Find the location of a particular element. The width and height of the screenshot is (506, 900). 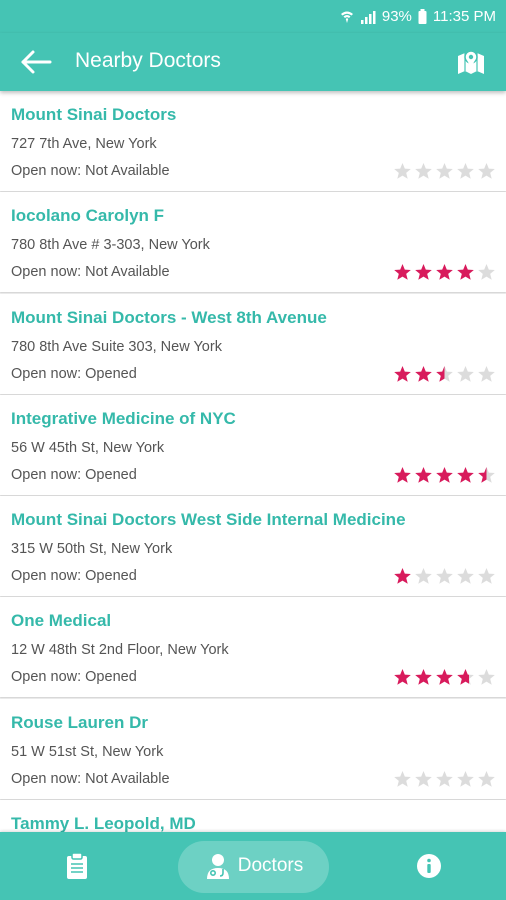

info-icon is located at coordinates (429, 866).